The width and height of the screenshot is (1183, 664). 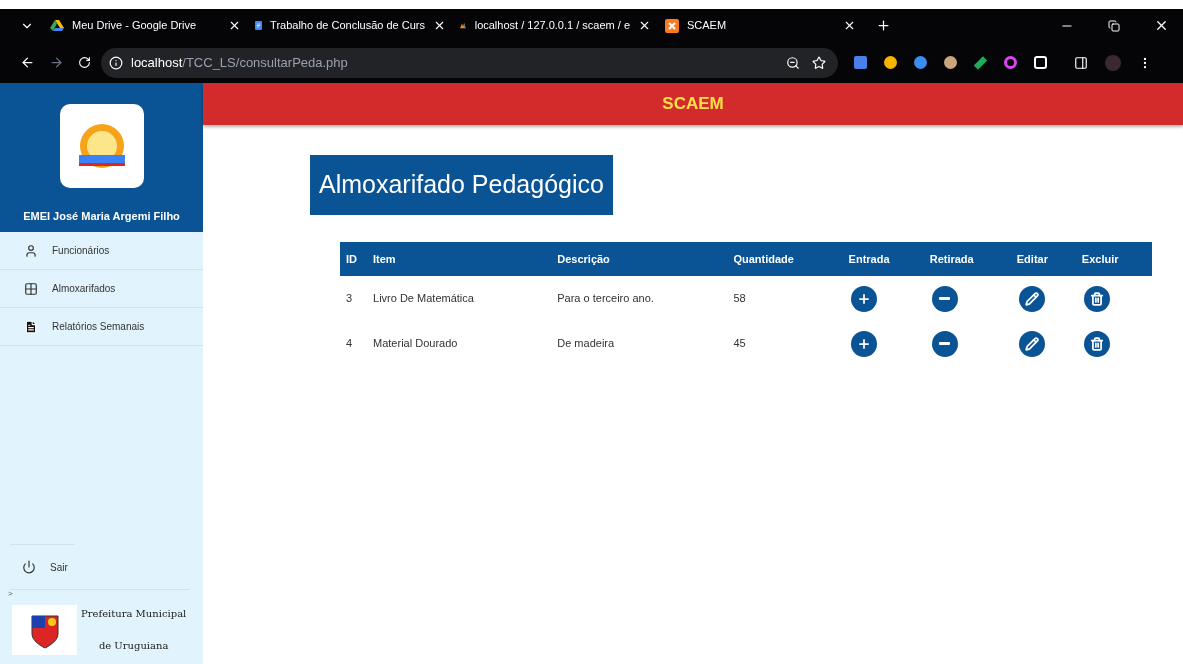 What do you see at coordinates (459, 298) in the screenshot?
I see `table-cell: Livro De Matemática` at bounding box center [459, 298].